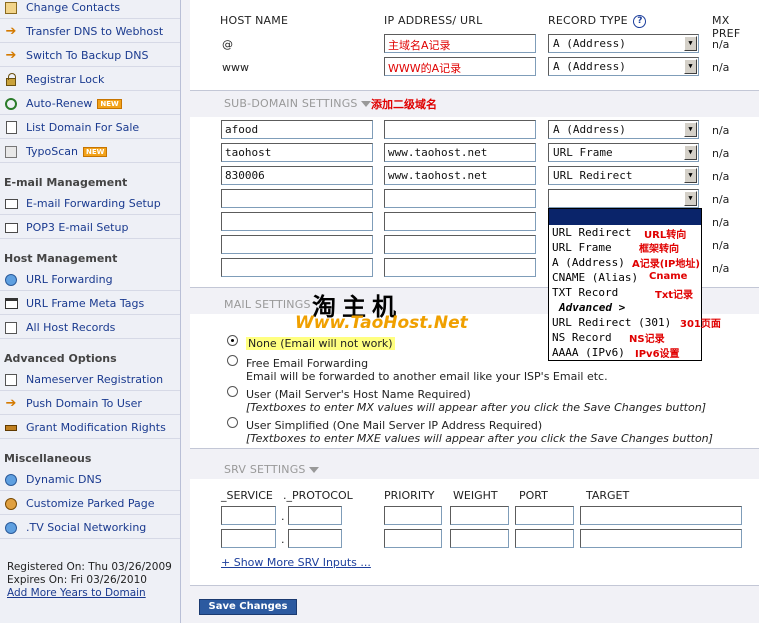 This screenshot has height=623, width=759. What do you see at coordinates (77, 580) in the screenshot?
I see `expires-date: Expires On: Fri 03/26/2010` at bounding box center [77, 580].